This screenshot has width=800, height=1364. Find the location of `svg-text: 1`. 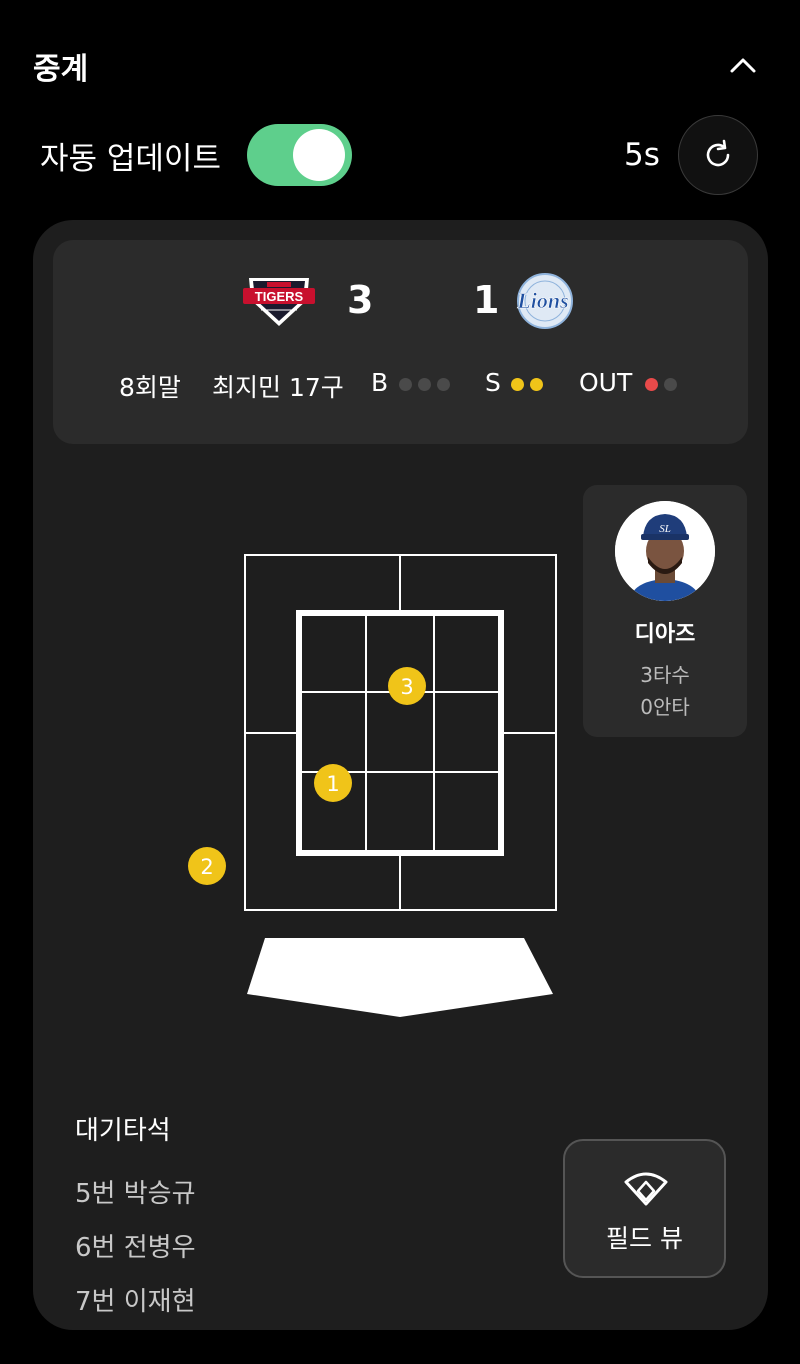

svg-text: 1 is located at coordinates (332, 784).